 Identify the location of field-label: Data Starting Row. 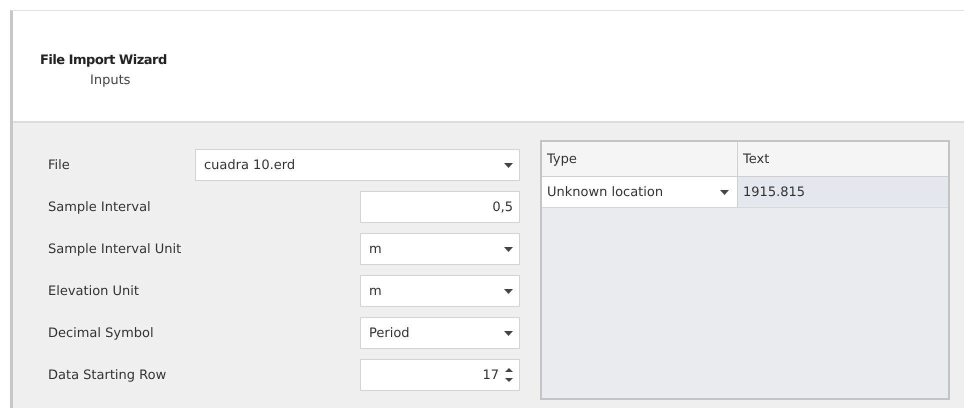
(108, 375).